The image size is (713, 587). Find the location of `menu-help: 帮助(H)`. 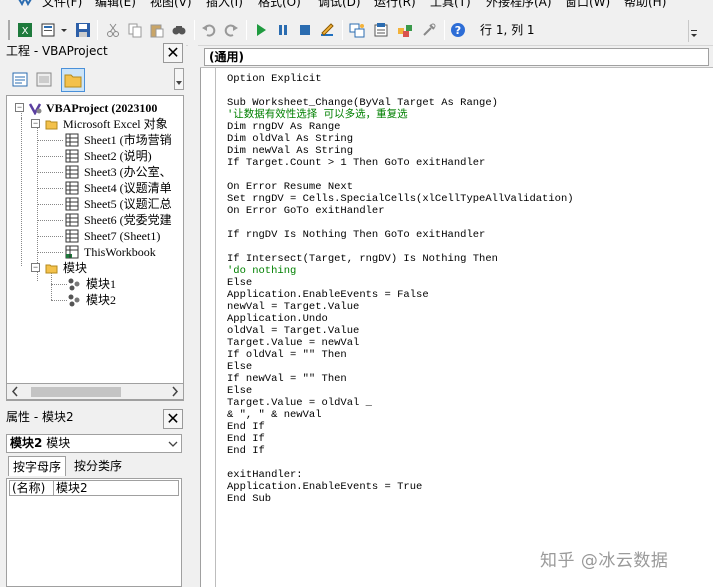

menu-help: 帮助(H) is located at coordinates (645, 6).